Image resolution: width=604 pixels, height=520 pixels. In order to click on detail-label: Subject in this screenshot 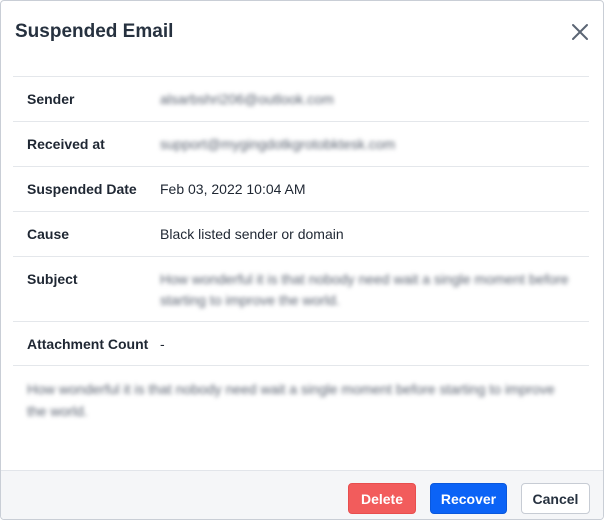, I will do `click(52, 279)`.